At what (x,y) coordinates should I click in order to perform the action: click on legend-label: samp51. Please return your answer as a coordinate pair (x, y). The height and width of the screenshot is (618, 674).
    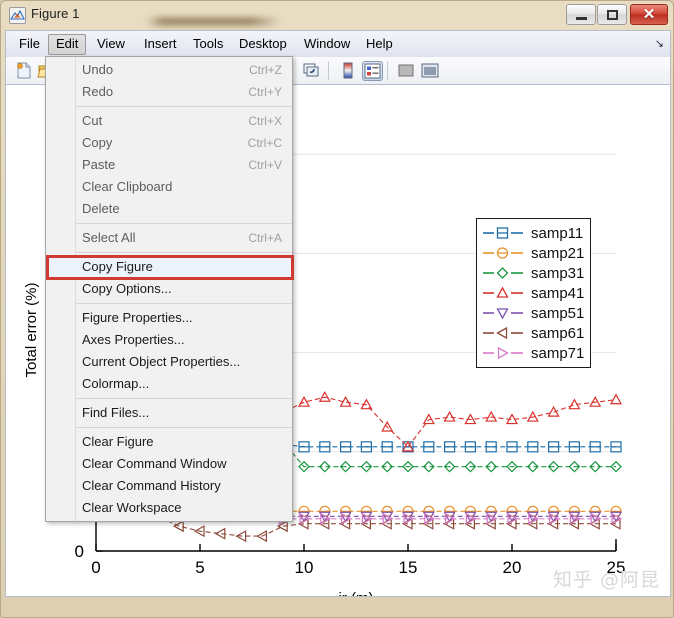
    Looking at the image, I should click on (558, 313).